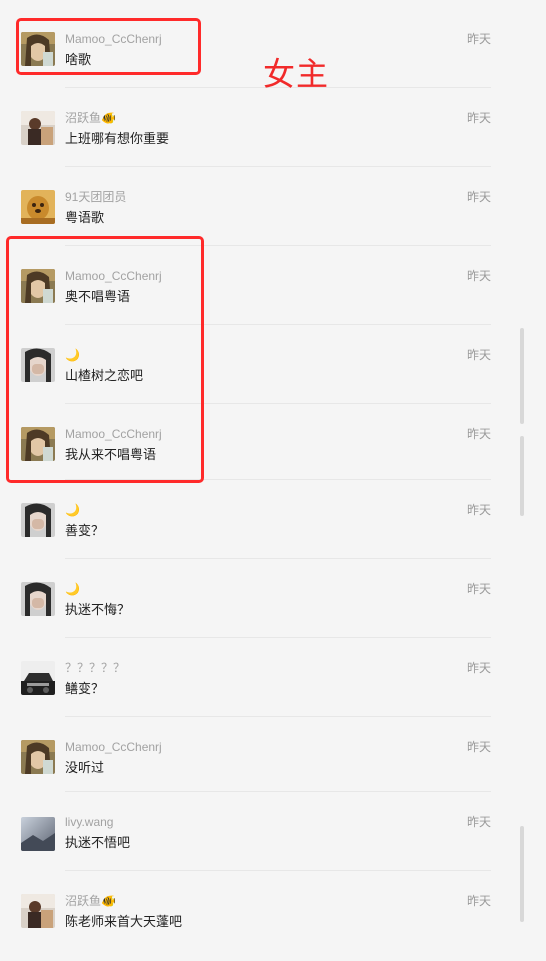 Image resolution: width=546 pixels, height=961 pixels. Describe the element at coordinates (85, 688) in the screenshot. I see `comment-text: 鳝变？` at that location.